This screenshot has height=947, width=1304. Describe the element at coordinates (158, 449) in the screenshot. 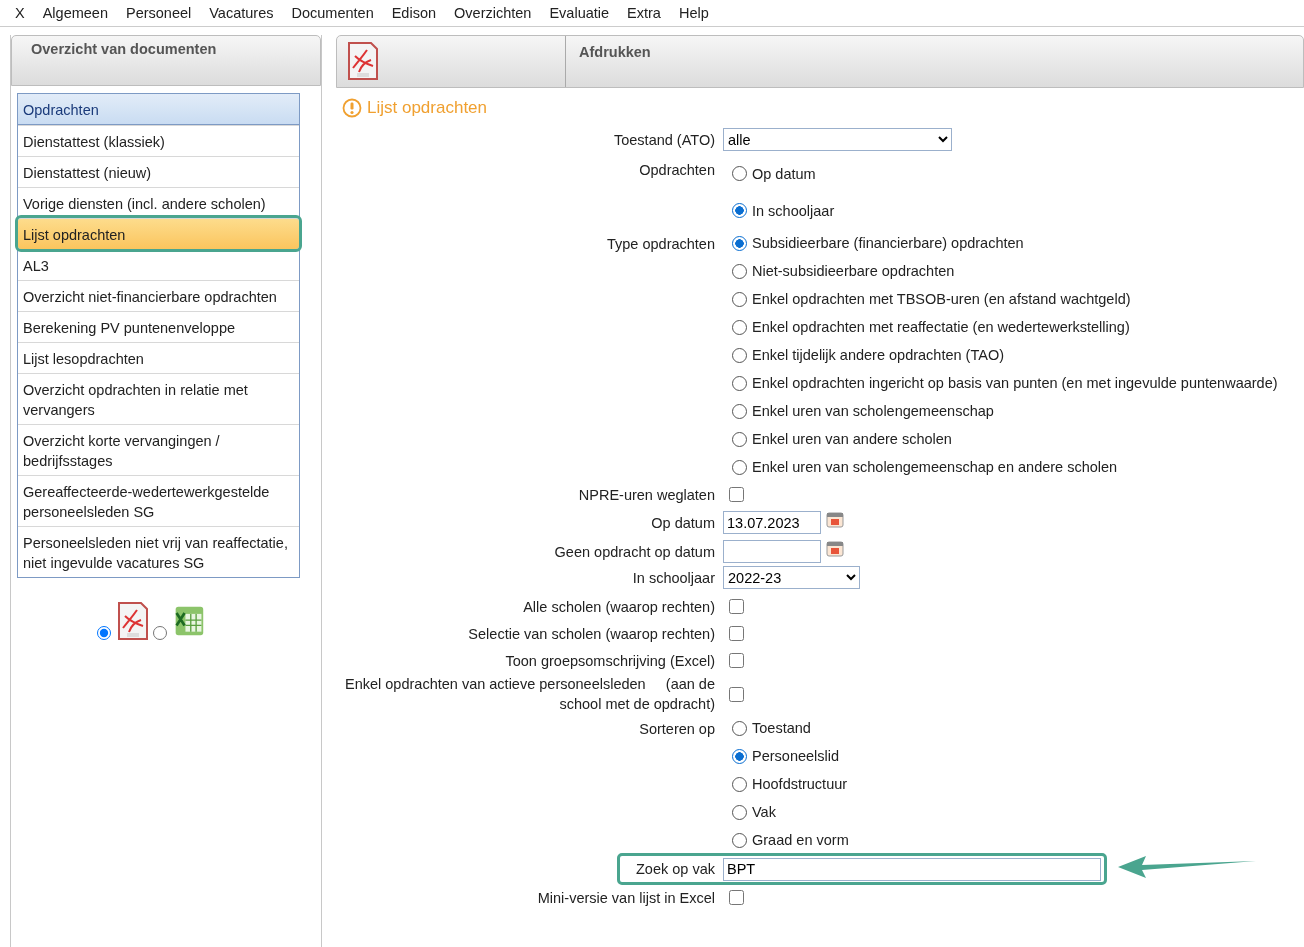

I see `list-item: Overzicht korte vervangingen / bedrijfsstages` at that location.